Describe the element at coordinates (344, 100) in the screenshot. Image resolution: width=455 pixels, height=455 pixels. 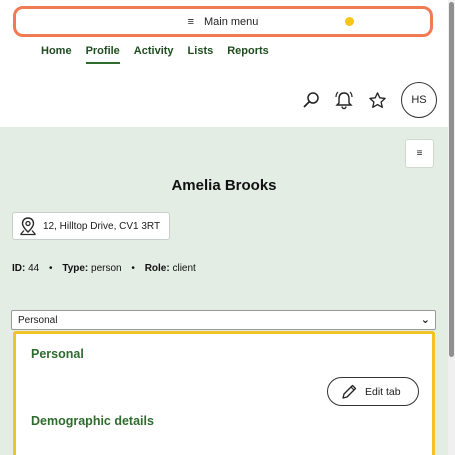
I see `notifications-bell-icon` at that location.